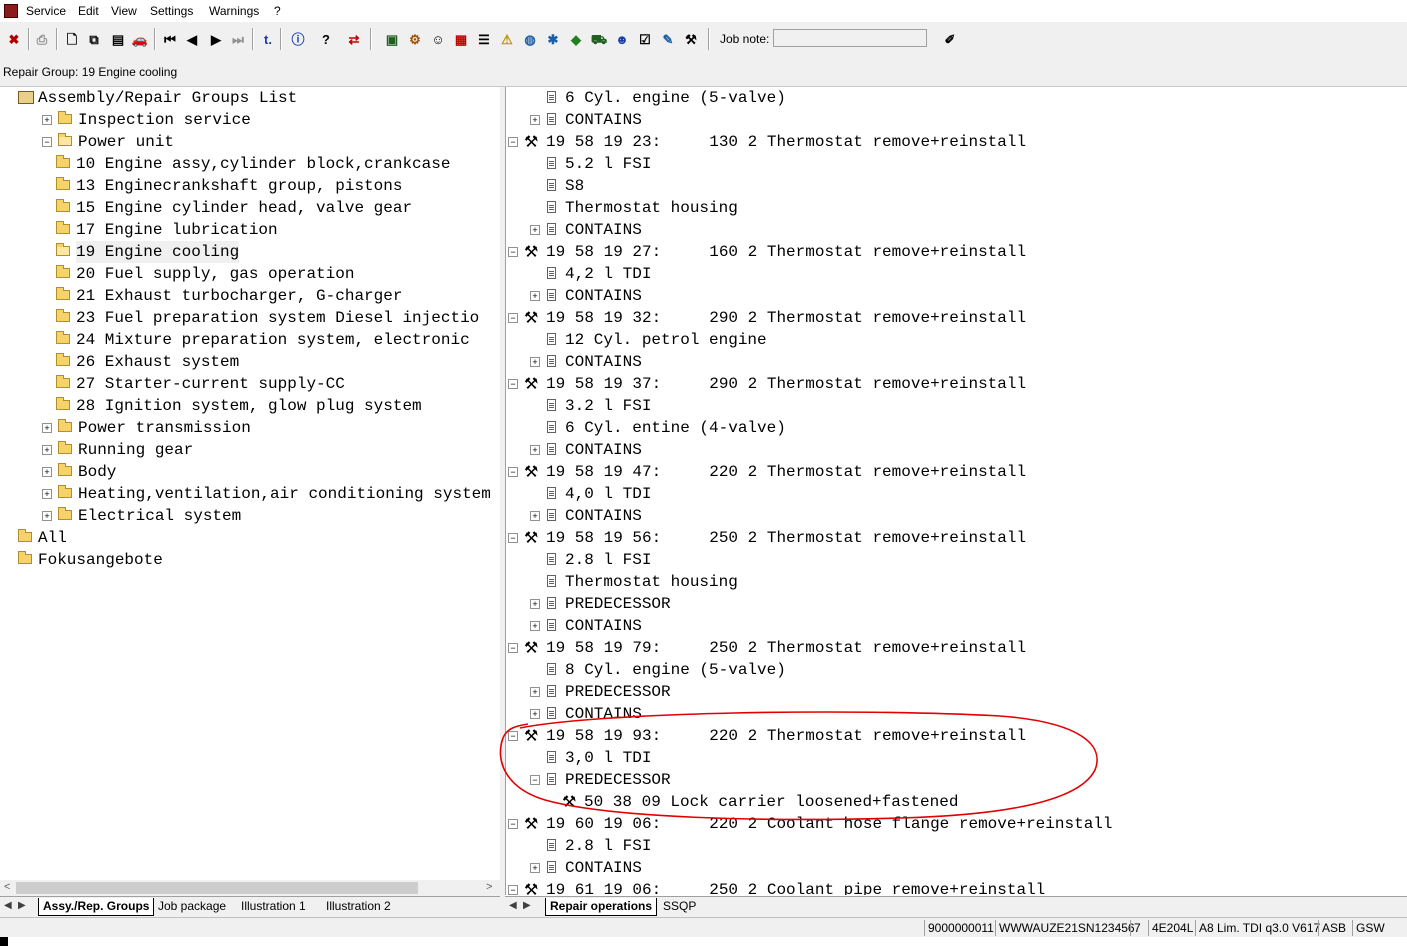  I want to click on tree-item: + Running gear, so click(249, 450).